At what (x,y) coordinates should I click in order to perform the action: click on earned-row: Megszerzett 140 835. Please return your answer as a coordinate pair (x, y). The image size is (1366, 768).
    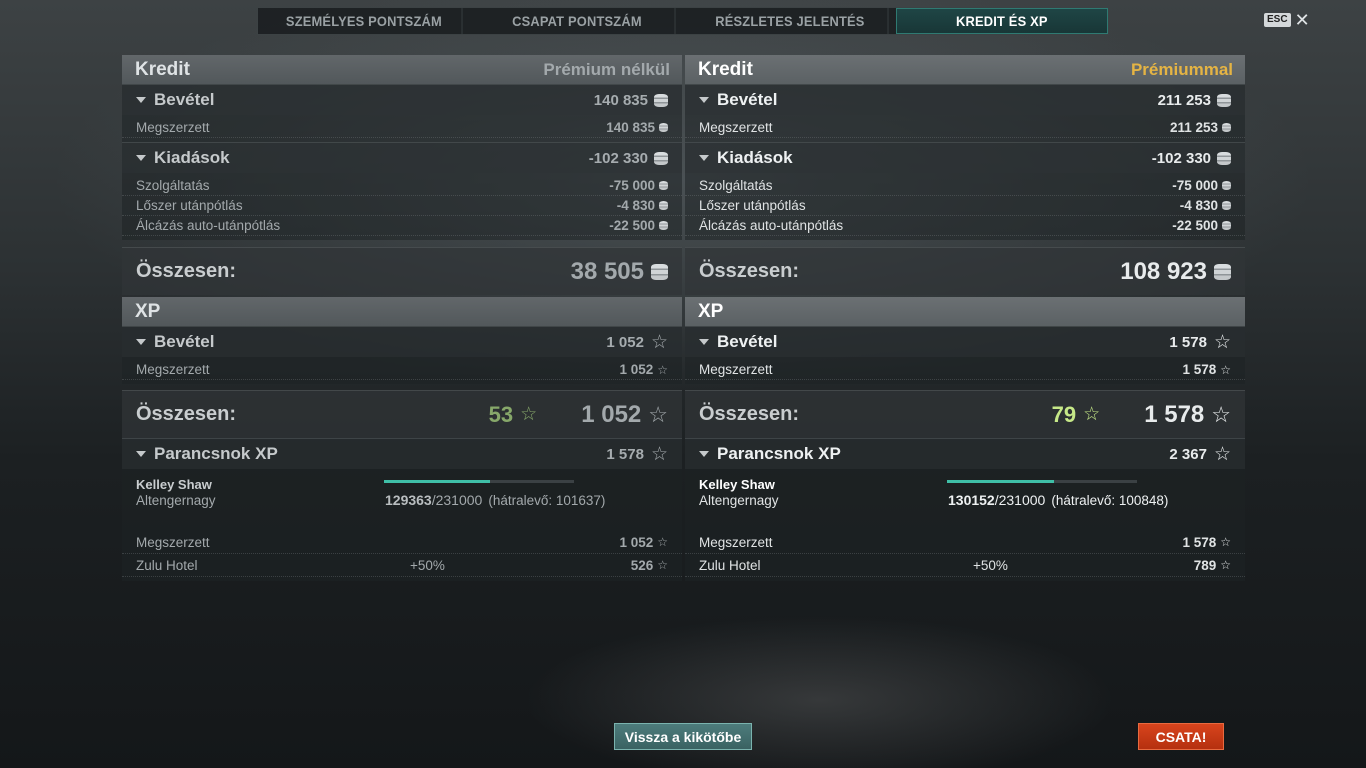
    Looking at the image, I should click on (402, 128).